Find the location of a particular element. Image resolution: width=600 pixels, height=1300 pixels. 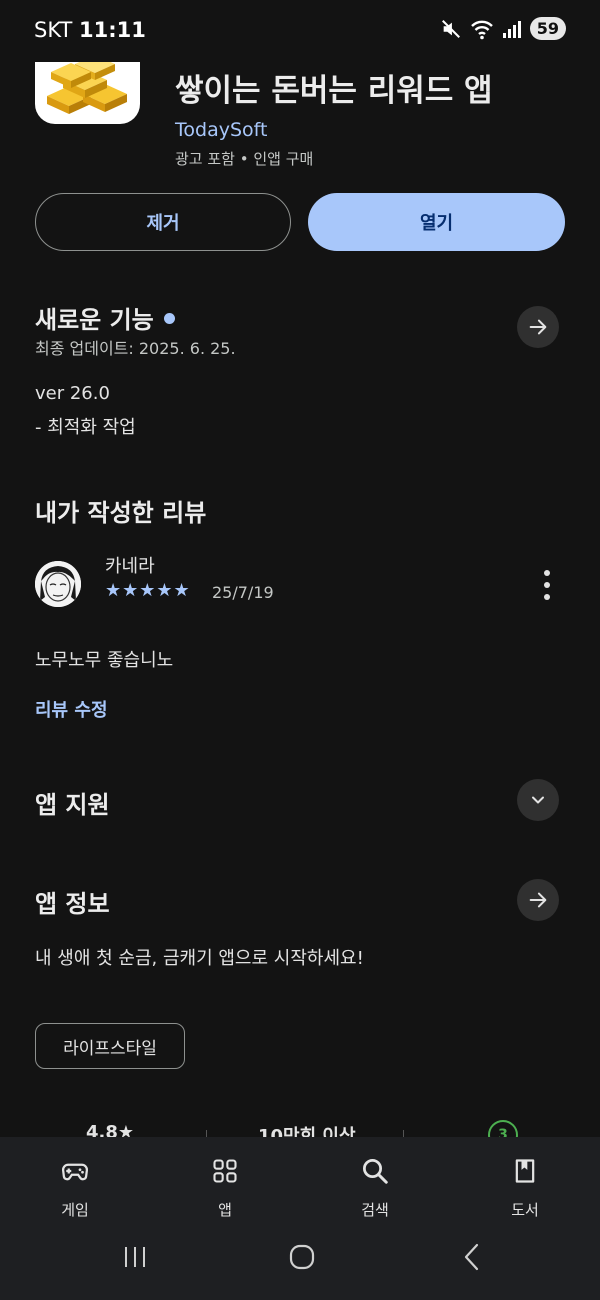

category-chip: 라이프스타일 is located at coordinates (110, 1046).